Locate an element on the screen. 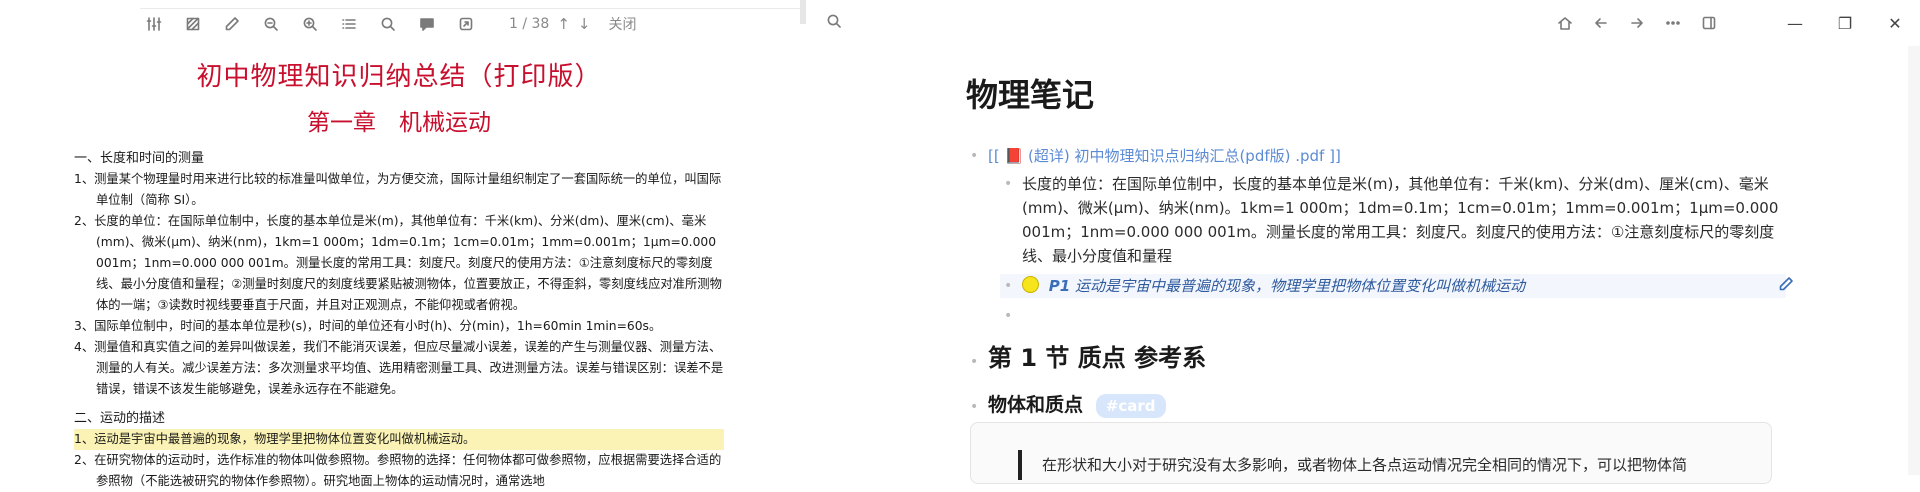 The width and height of the screenshot is (1920, 492). subheading-block: • 物体和质点 #card is located at coordinates (1376, 405).